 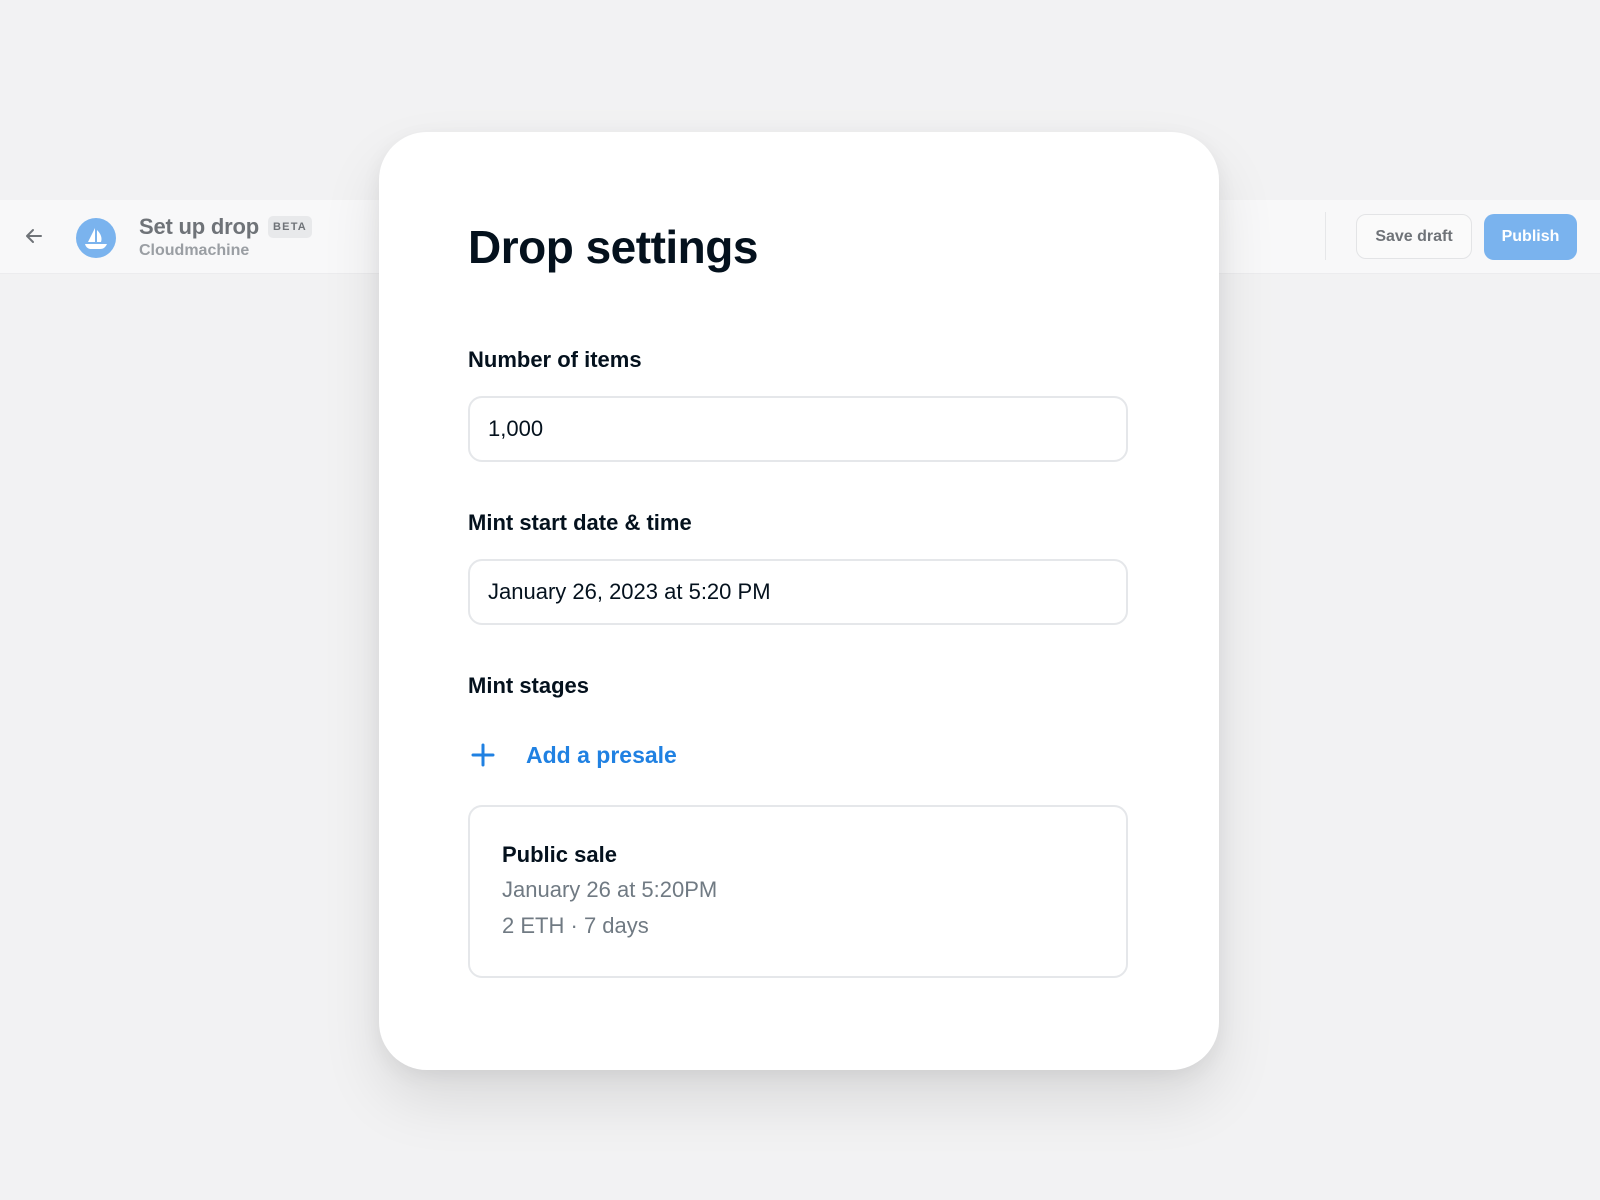 I want to click on sale-price: 2 ETH, so click(x=533, y=925).